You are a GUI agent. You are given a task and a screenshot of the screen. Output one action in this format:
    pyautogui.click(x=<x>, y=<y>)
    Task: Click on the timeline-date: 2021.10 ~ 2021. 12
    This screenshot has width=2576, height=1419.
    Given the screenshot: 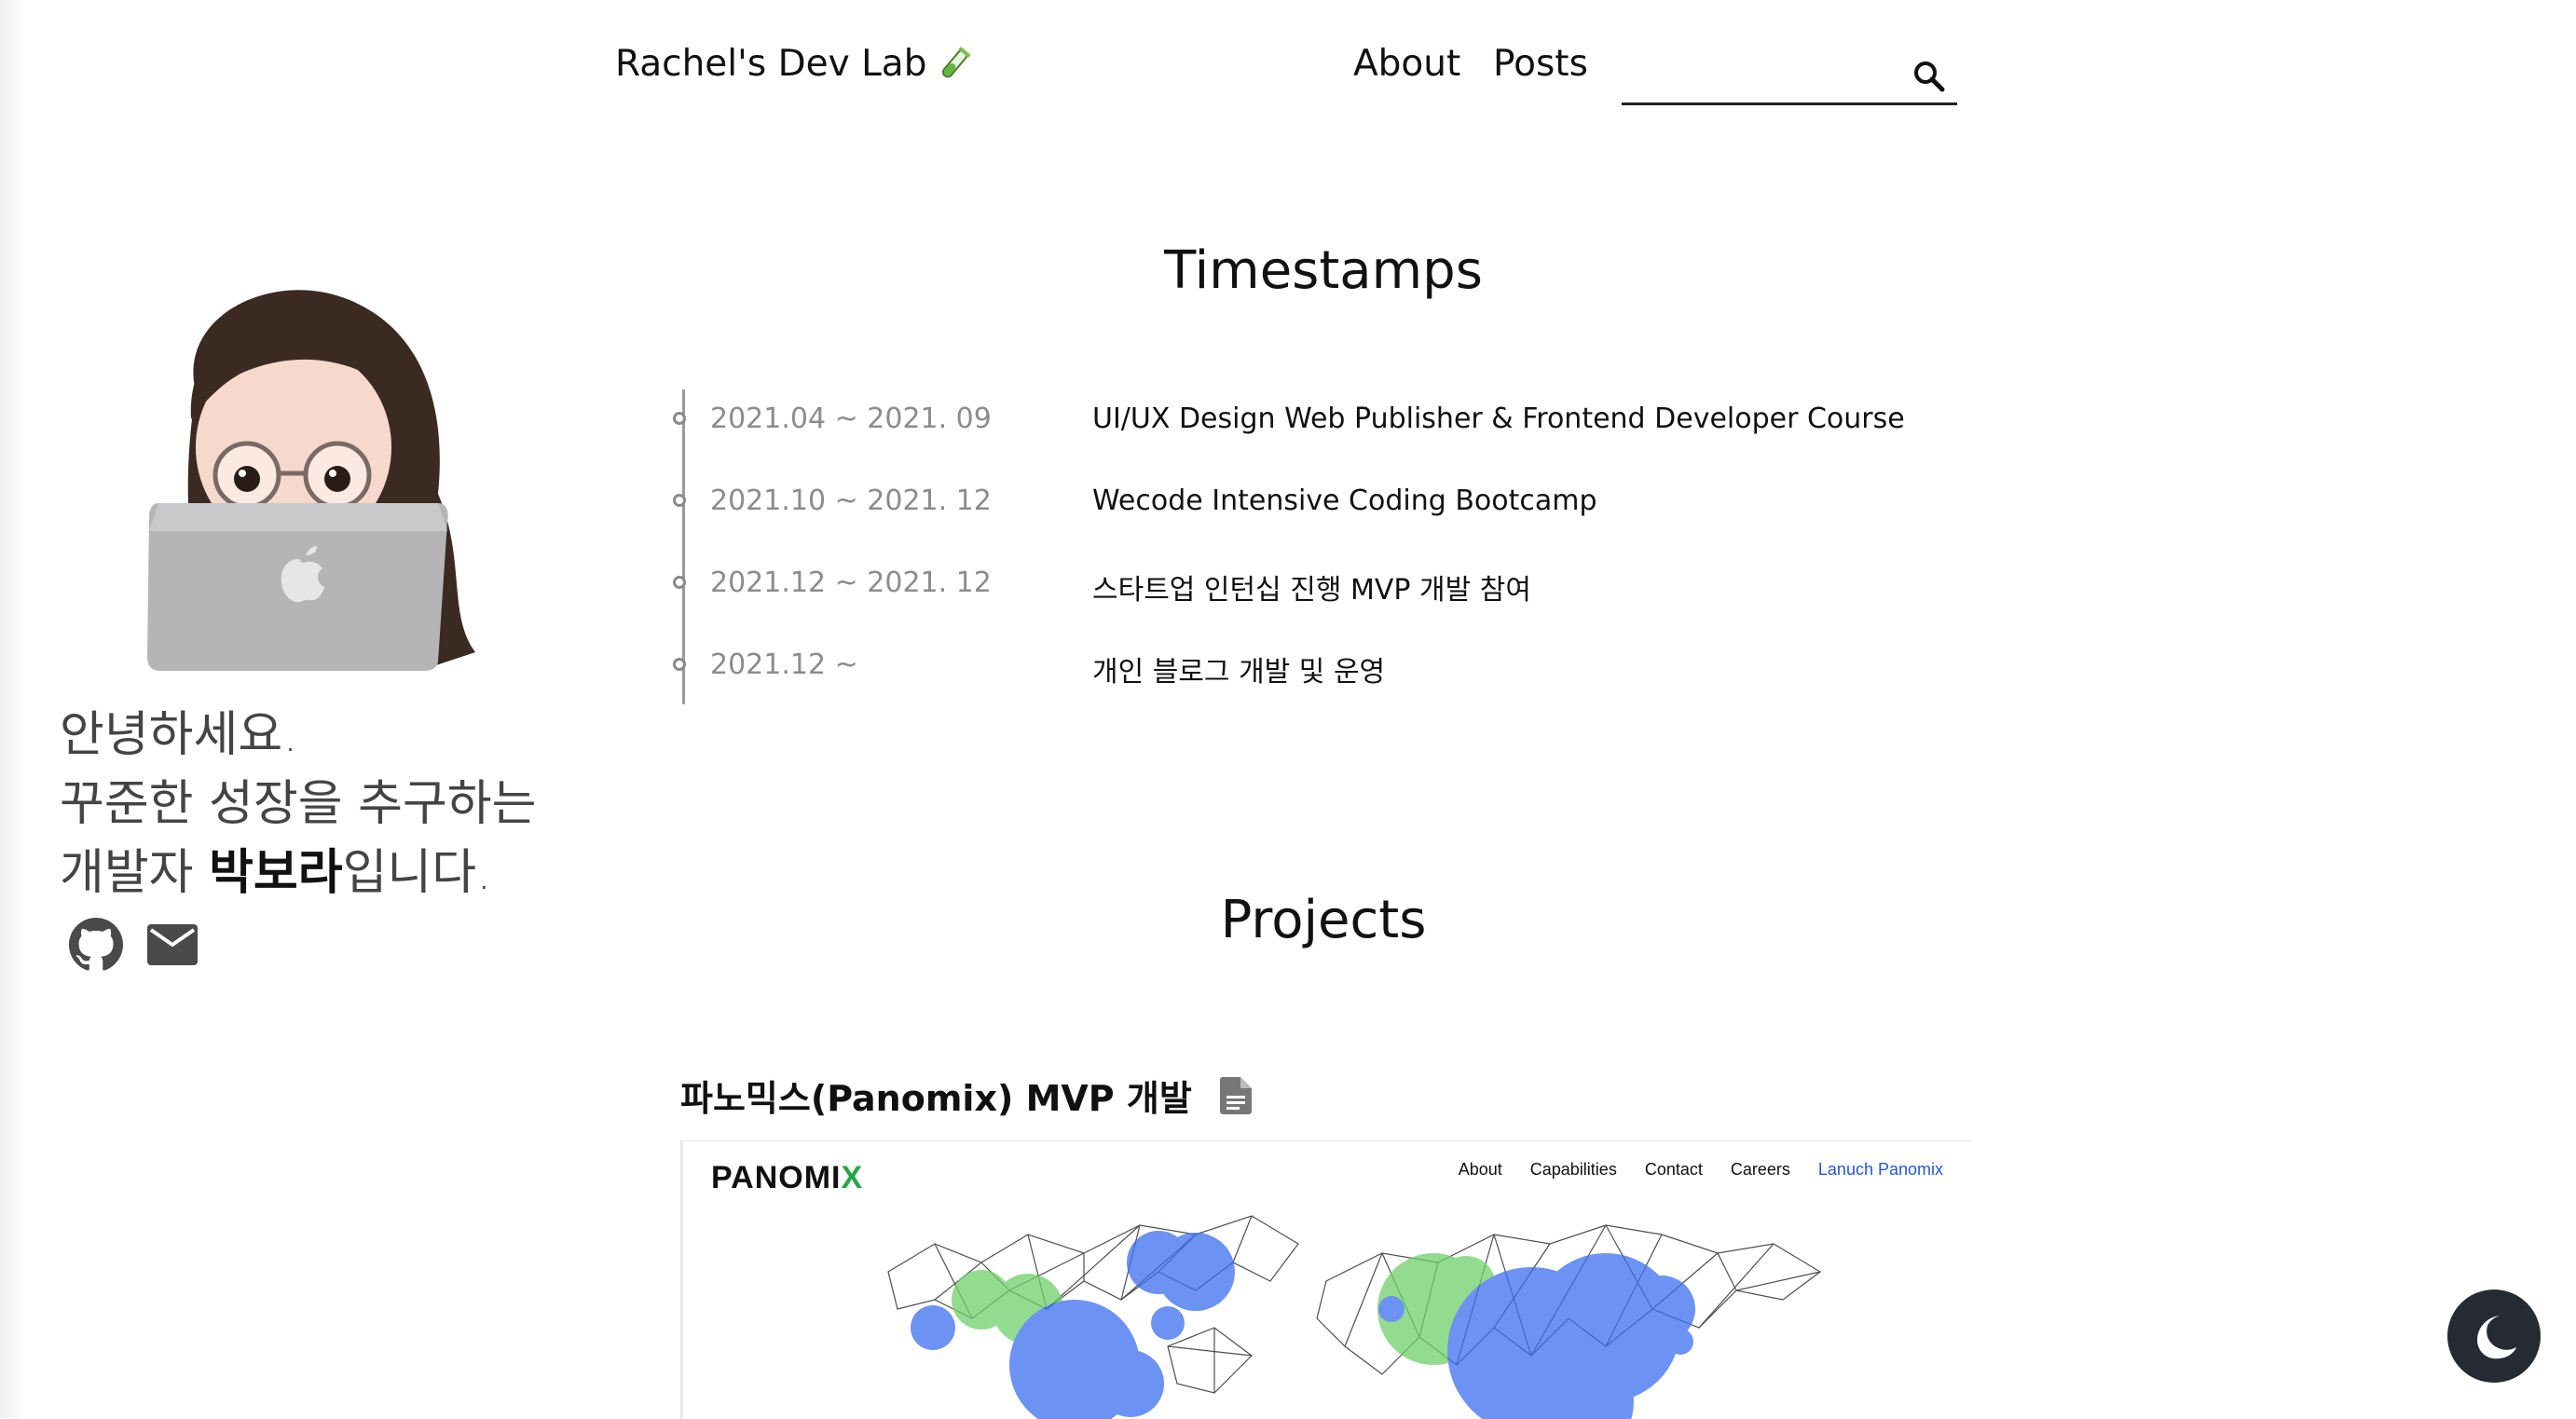 What is the action you would take?
    pyautogui.click(x=851, y=501)
    